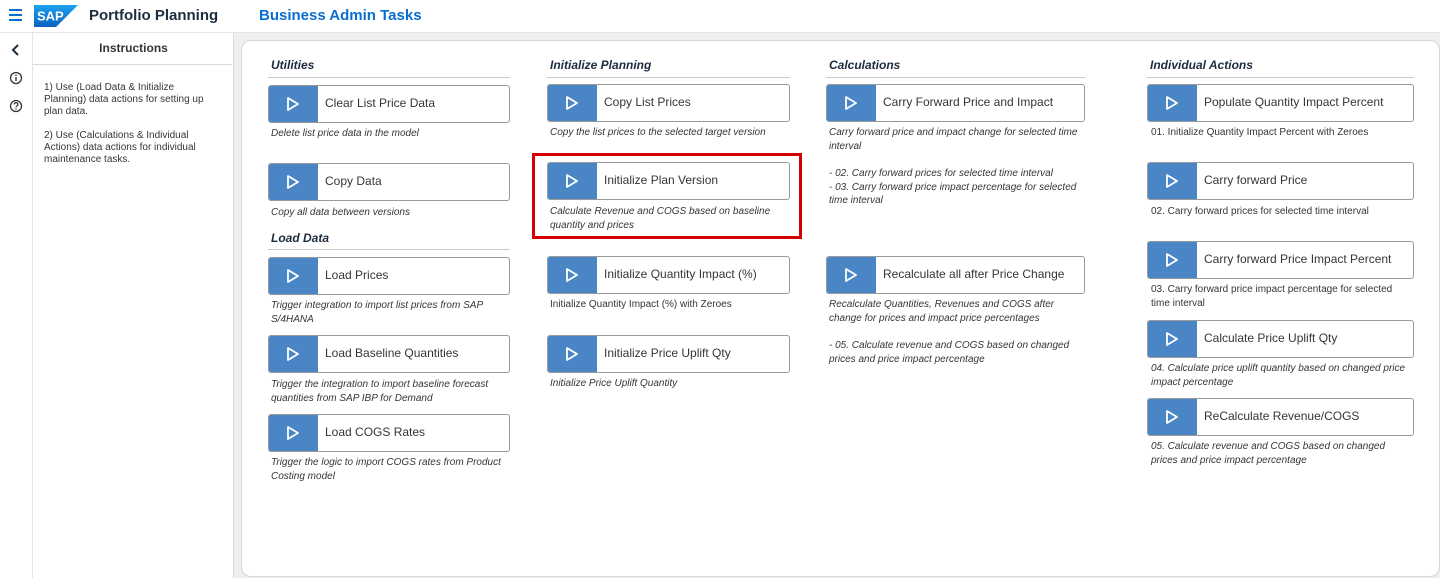 This screenshot has height=578, width=1440. Describe the element at coordinates (1298, 259) in the screenshot. I see `button-label: Carry forward Price Impact Percent` at that location.